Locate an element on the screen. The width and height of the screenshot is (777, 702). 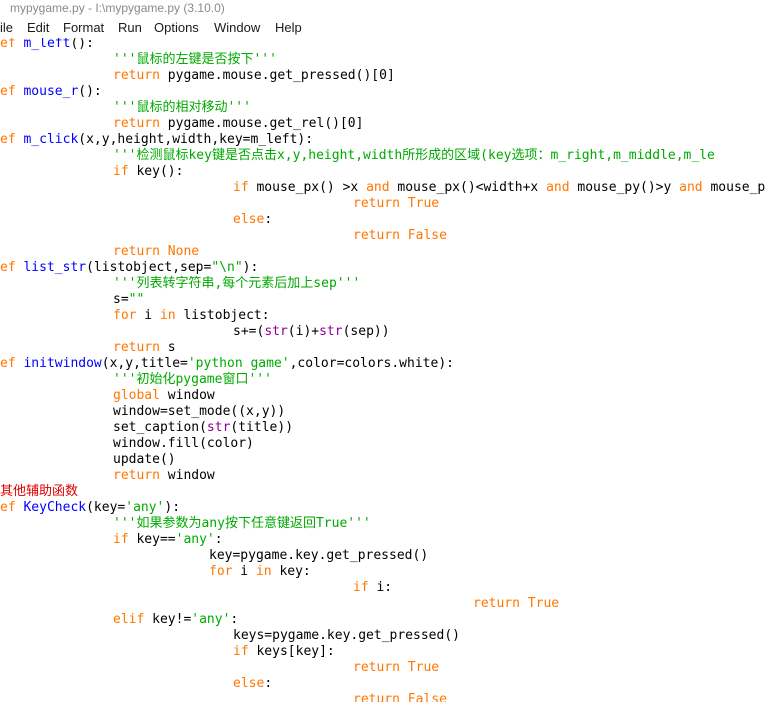
text-token: pygame.mouse.get_pressed()[0] is located at coordinates (277, 75).